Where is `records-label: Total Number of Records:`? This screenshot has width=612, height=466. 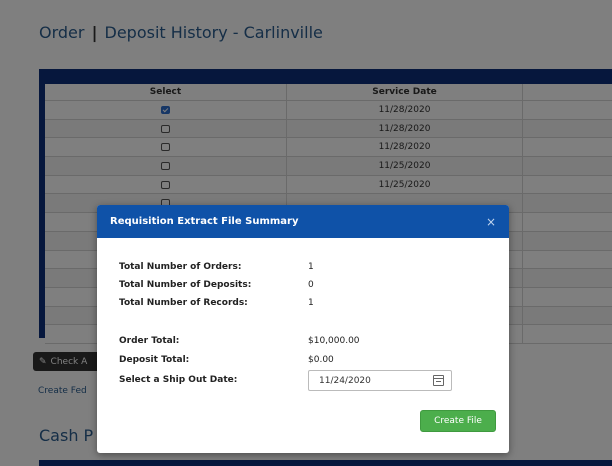
records-label: Total Number of Records: is located at coordinates (183, 303).